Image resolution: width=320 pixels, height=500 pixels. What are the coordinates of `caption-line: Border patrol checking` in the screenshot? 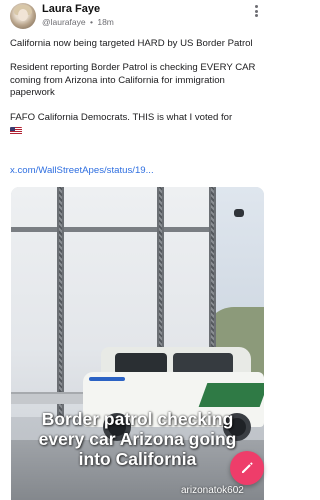 It's located at (137, 419).